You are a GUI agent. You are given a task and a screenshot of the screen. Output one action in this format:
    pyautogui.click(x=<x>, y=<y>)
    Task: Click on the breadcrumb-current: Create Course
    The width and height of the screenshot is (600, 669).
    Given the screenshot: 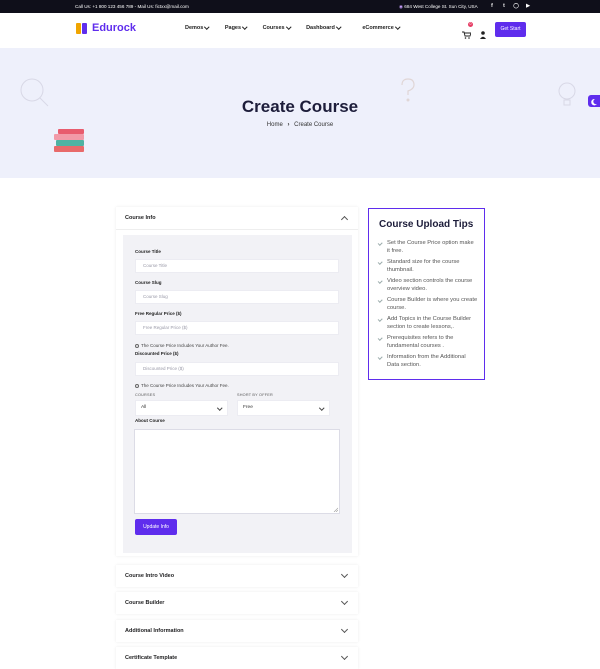 What is the action you would take?
    pyautogui.click(x=314, y=125)
    